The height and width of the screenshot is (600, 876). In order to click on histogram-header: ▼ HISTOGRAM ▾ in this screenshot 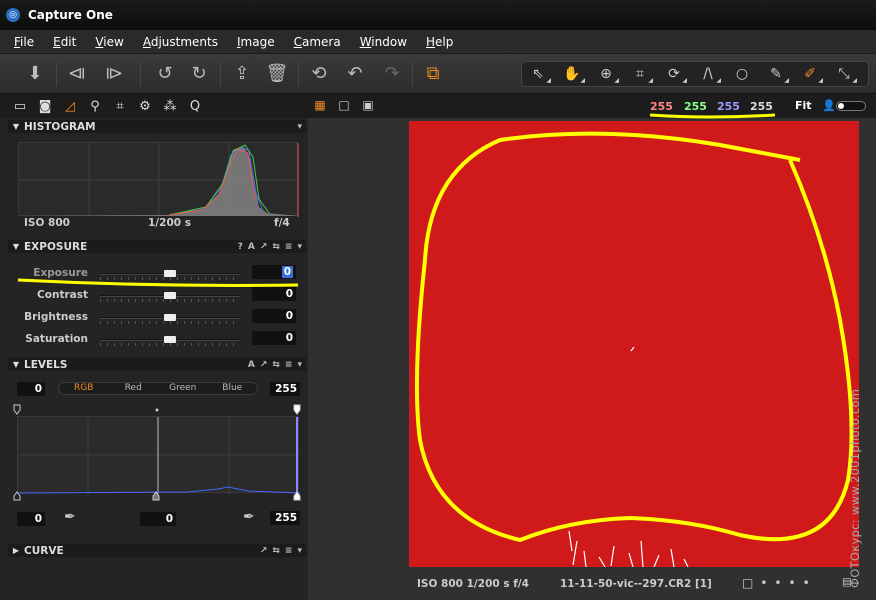, I will do `click(157, 126)`.